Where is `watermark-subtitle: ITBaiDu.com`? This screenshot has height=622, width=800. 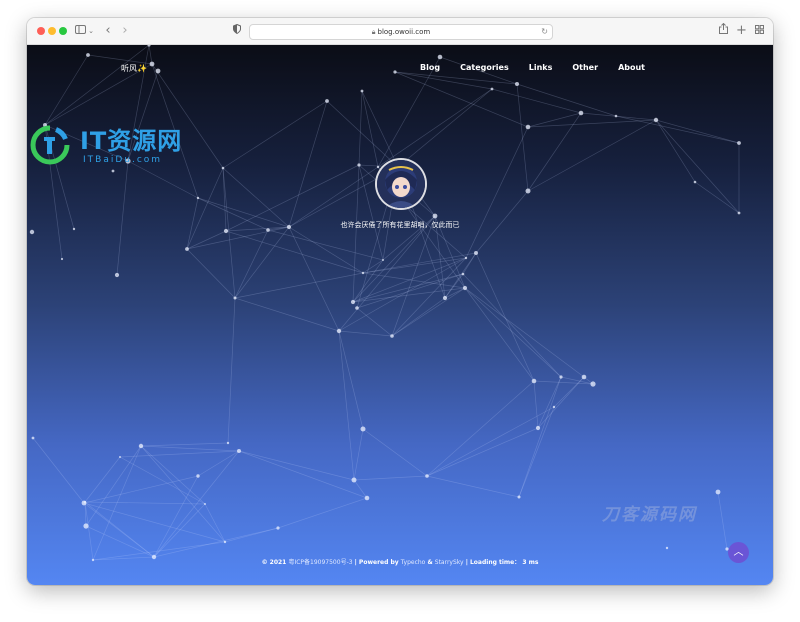
watermark-subtitle: ITBaiDu.com is located at coordinates (123, 160).